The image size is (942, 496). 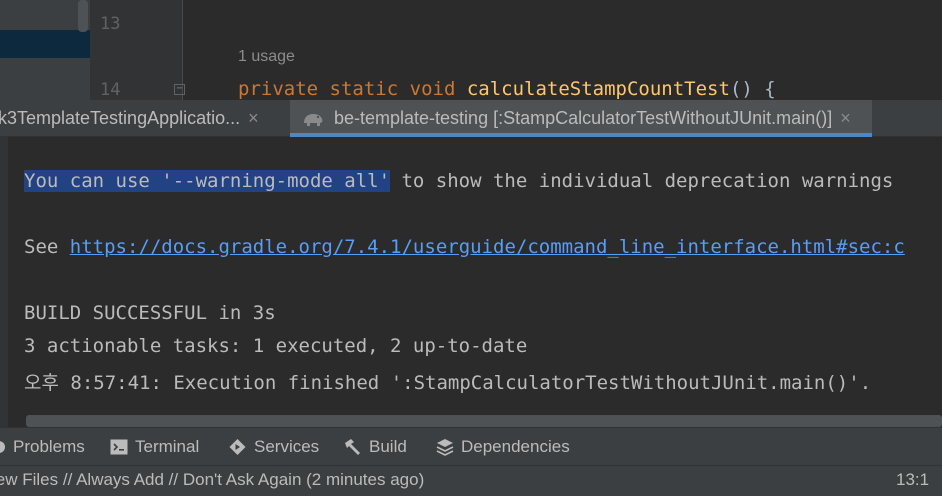 What do you see at coordinates (179, 89) in the screenshot?
I see `fold-icon: −` at bounding box center [179, 89].